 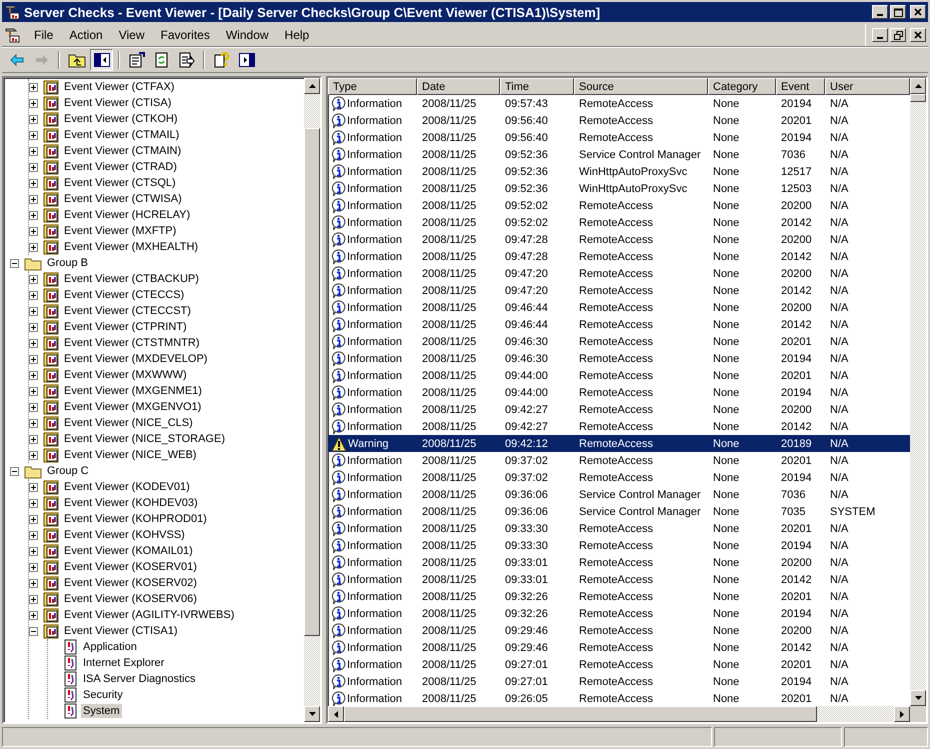 I want to click on tree-item: Event Viewer (KOHPROD01), so click(x=135, y=519).